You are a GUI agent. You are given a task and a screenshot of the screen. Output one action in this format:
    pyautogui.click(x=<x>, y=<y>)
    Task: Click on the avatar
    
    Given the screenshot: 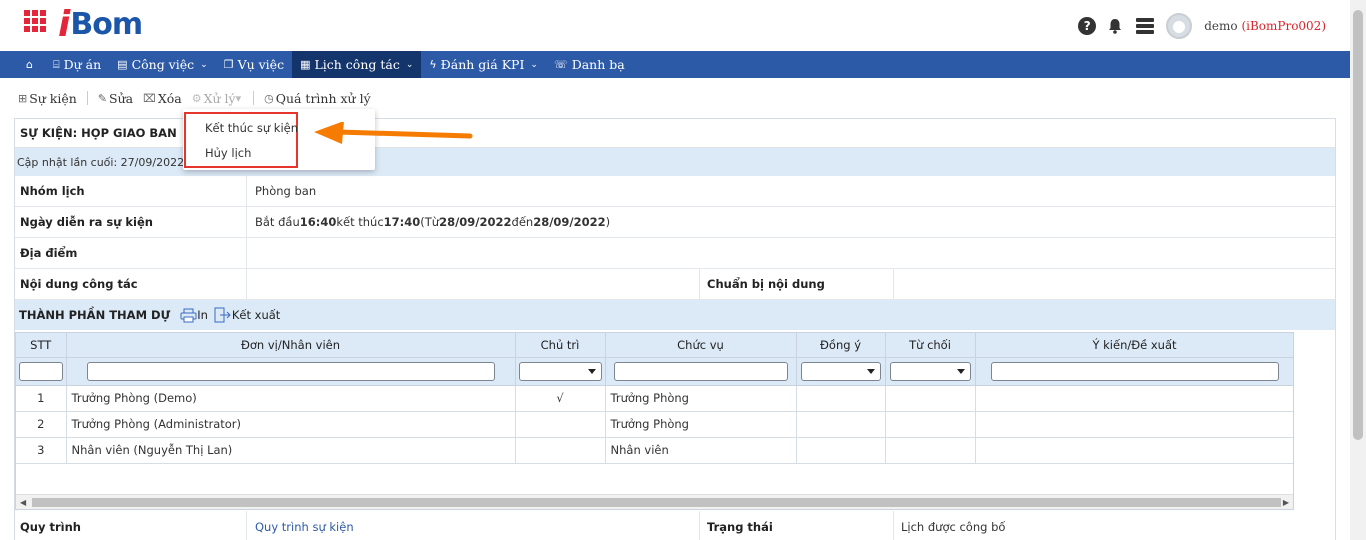 What is the action you would take?
    pyautogui.click(x=1179, y=26)
    